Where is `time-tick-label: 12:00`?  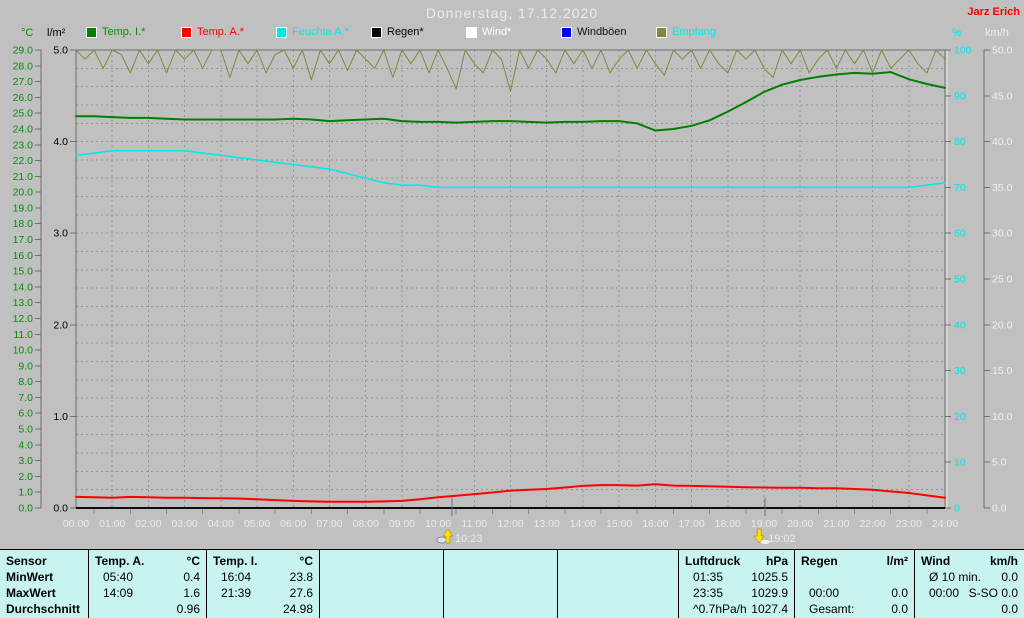 time-tick-label: 12:00 is located at coordinates (510, 524).